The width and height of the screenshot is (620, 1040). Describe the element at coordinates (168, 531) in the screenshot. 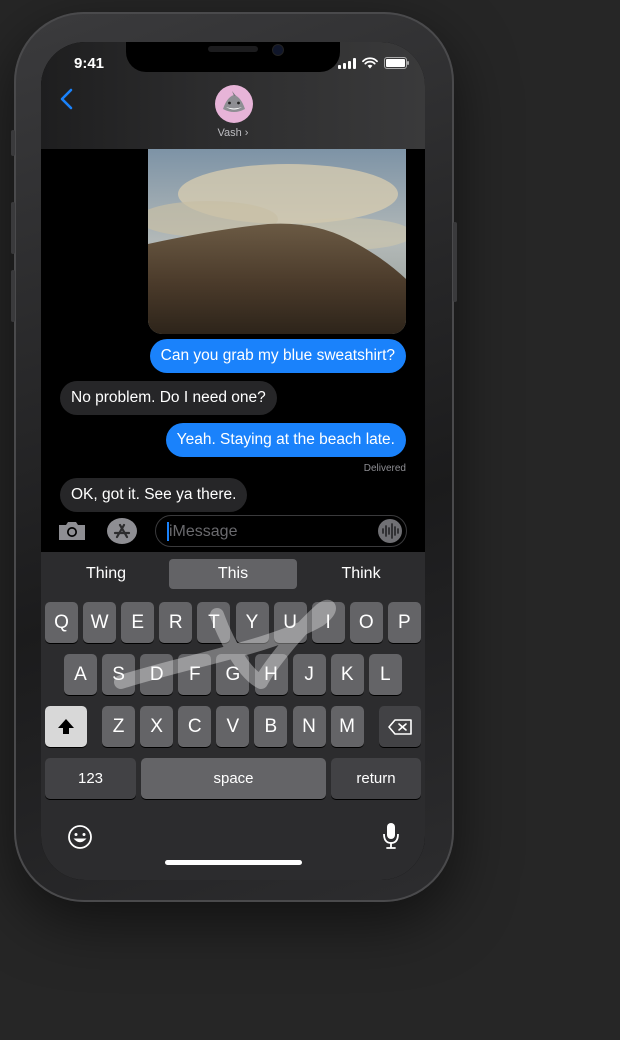

I see `text-cursor` at that location.